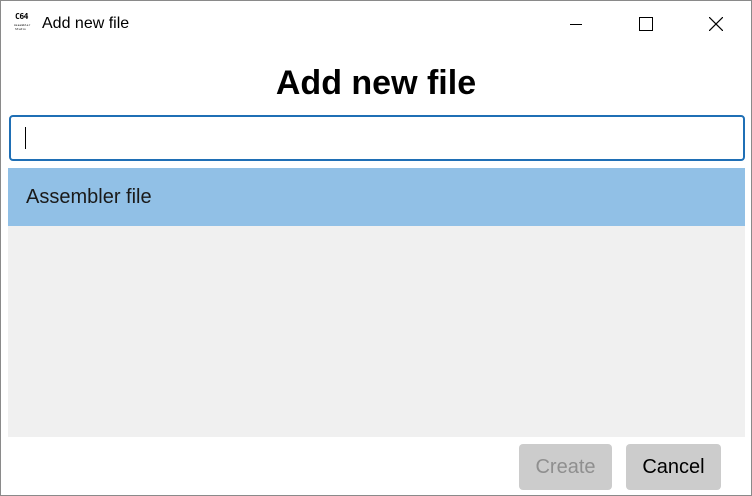  I want to click on create-button: Create, so click(565, 467).